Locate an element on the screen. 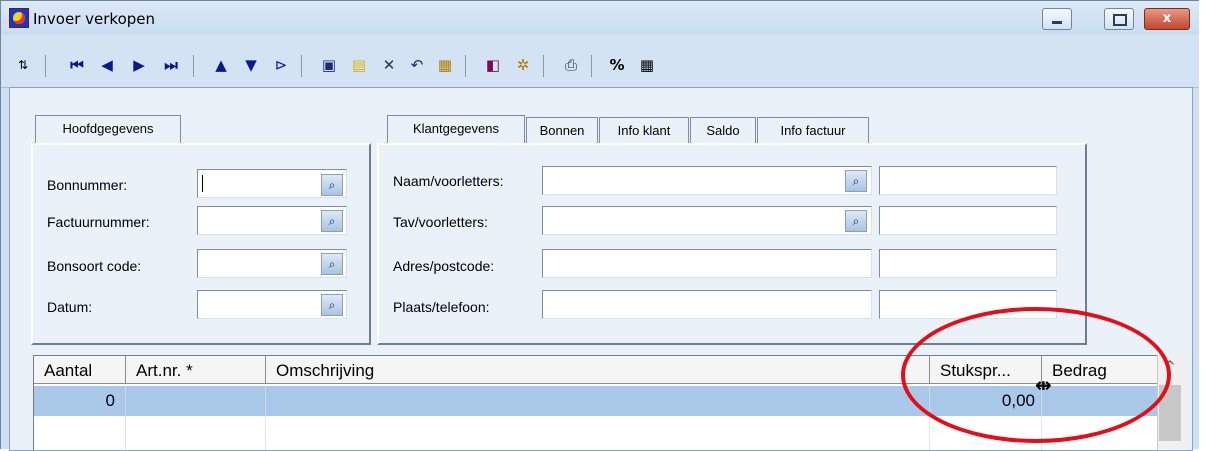 The width and height of the screenshot is (1205, 451). bonnummer-lookup-button: ⌕ is located at coordinates (332, 185).